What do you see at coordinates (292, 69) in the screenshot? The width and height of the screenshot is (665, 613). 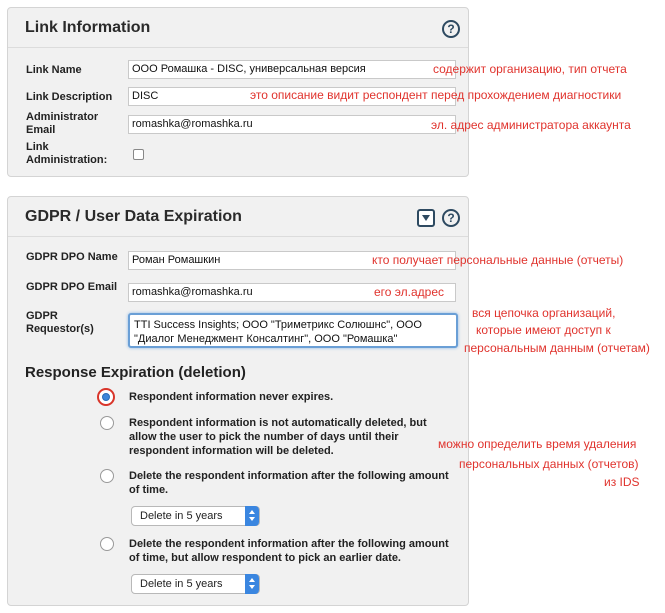 I see `link-name-input: ООО Ромашка - DISC, универсальная версия` at bounding box center [292, 69].